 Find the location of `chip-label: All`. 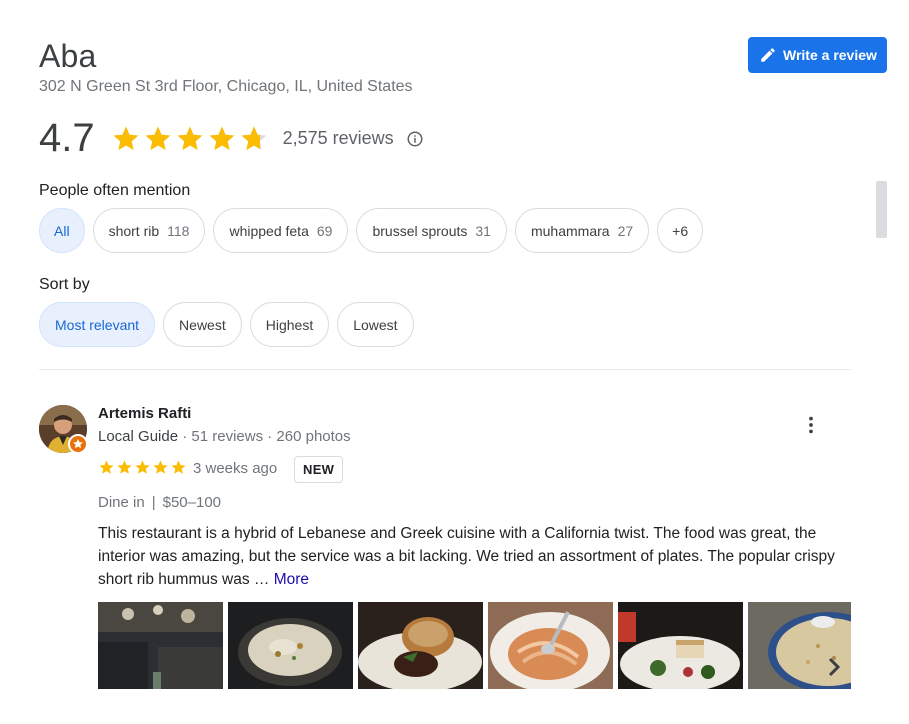

chip-label: All is located at coordinates (62, 230).